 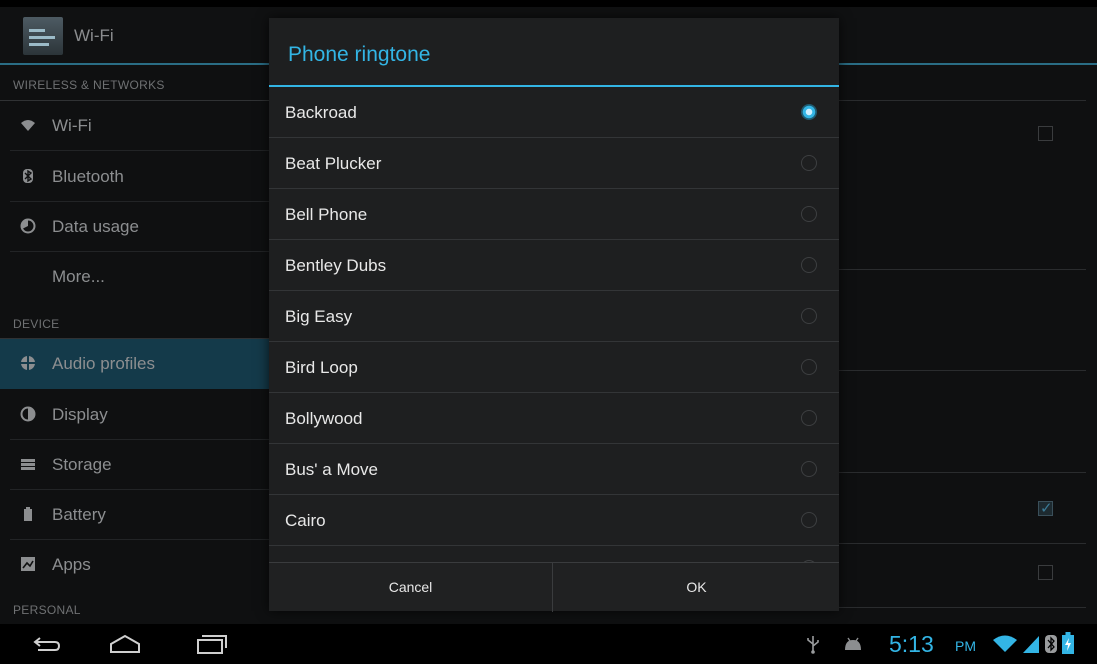 What do you see at coordinates (1031, 646) in the screenshot?
I see `cell-signal-icon` at bounding box center [1031, 646].